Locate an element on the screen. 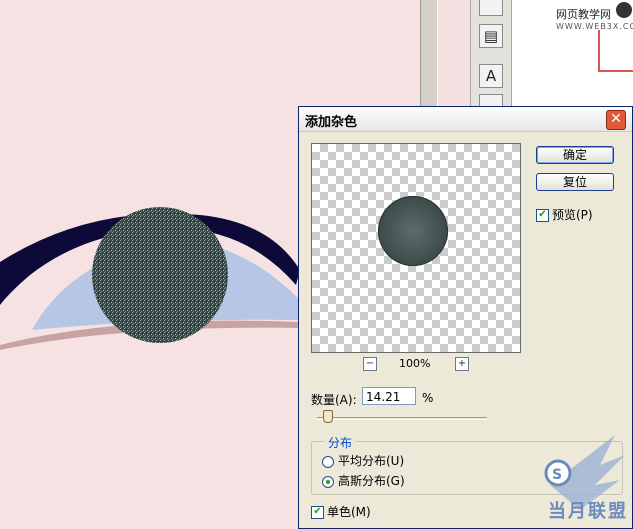 This screenshot has width=633, height=529. monochrome-checkbox: ✔ 单色(M) is located at coordinates (341, 511).